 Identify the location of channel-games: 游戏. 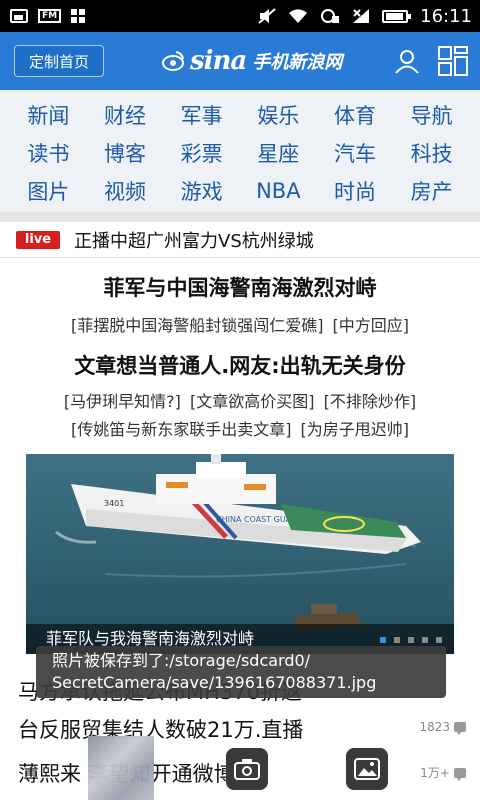
(201, 191).